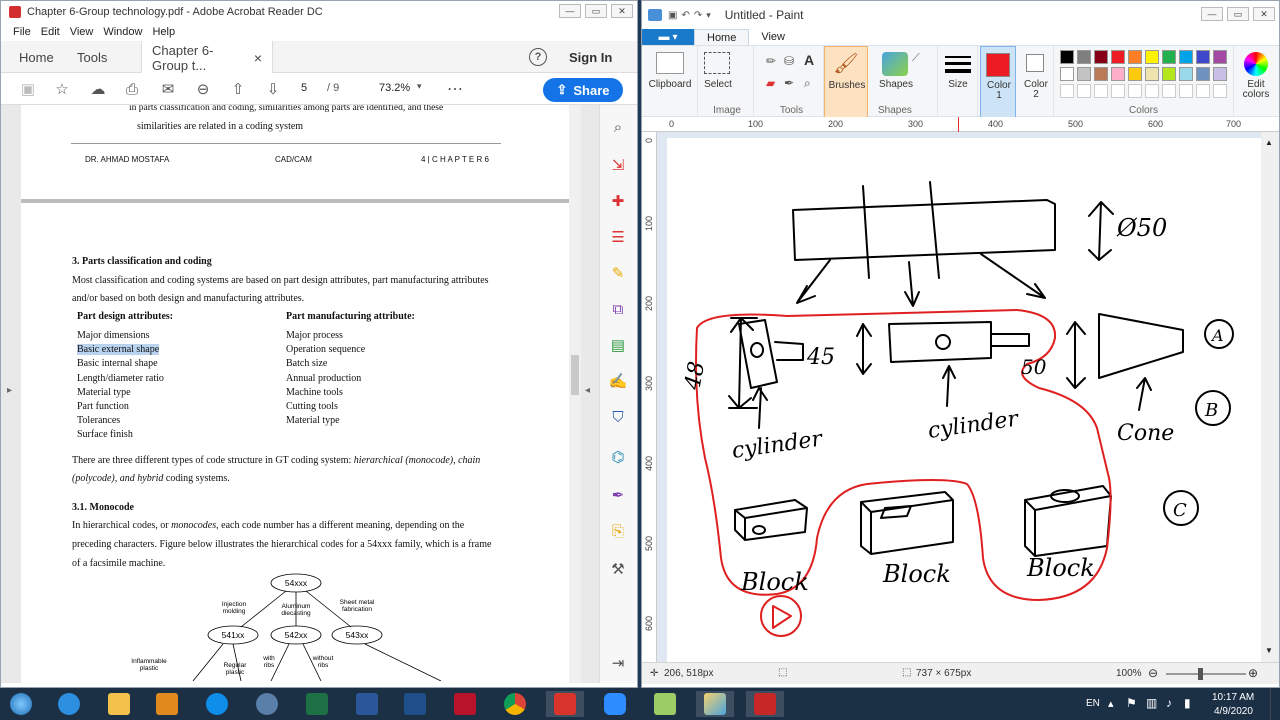  Describe the element at coordinates (92, 57) in the screenshot. I see `tab-tools: Tools` at that location.